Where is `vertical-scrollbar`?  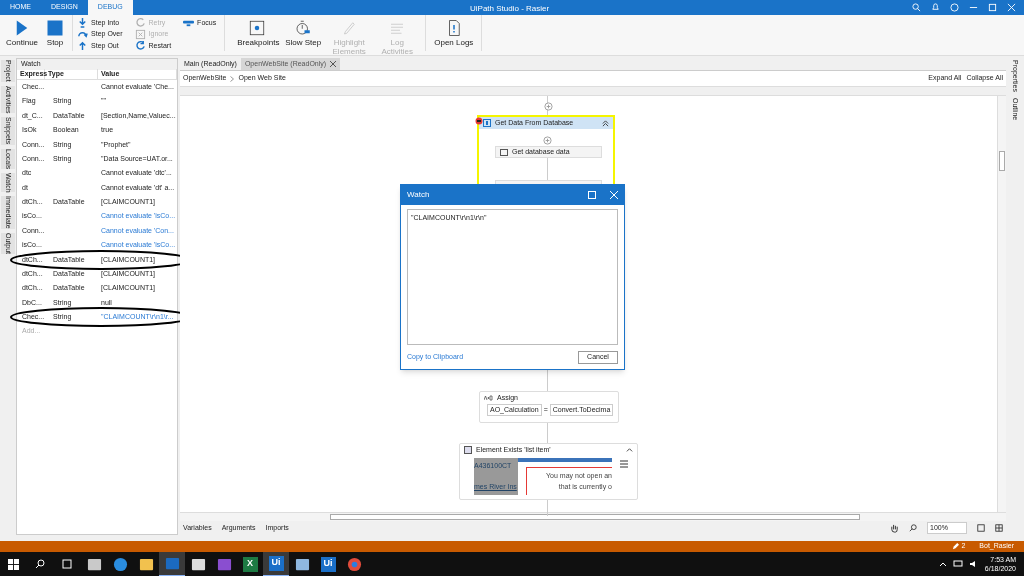 vertical-scrollbar is located at coordinates (1001, 304).